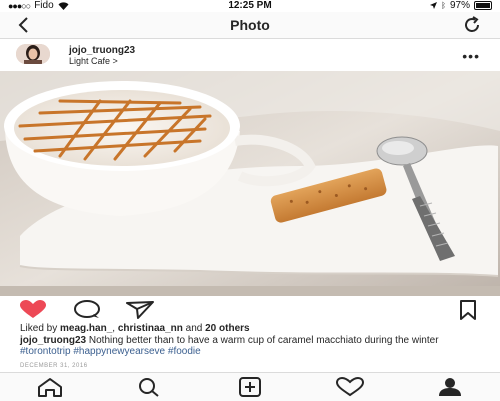 The image size is (500, 401). I want to click on search-icon, so click(149, 387).